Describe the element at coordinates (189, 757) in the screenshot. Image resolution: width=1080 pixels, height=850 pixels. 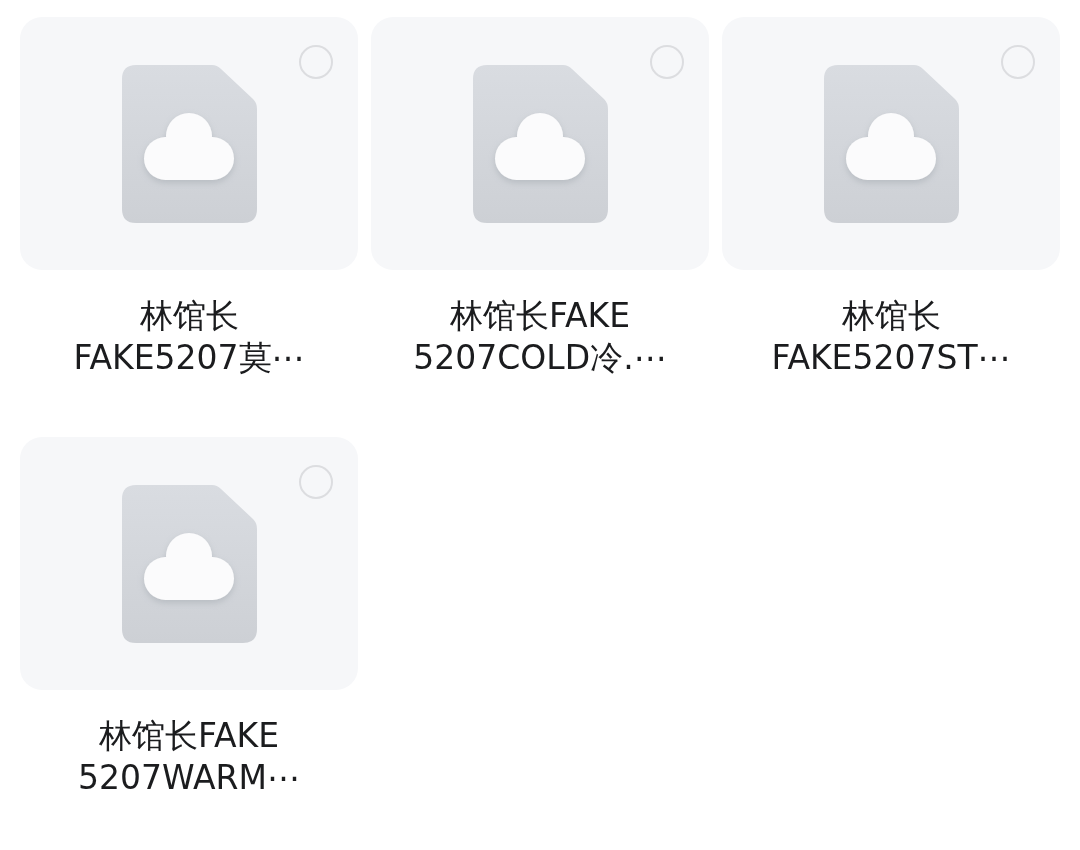
I see `file-name: 林馆长FAKE 5207WARM⋯` at that location.